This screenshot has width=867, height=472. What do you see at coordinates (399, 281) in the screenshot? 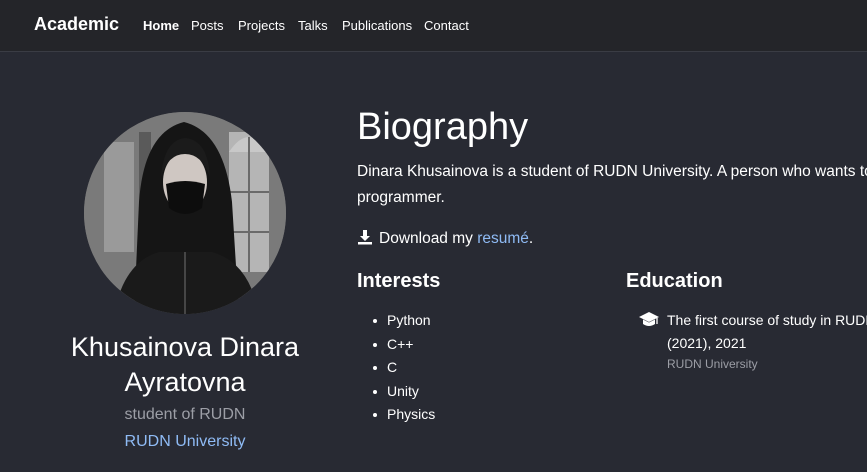
I see `interests-title: Interests` at bounding box center [399, 281].